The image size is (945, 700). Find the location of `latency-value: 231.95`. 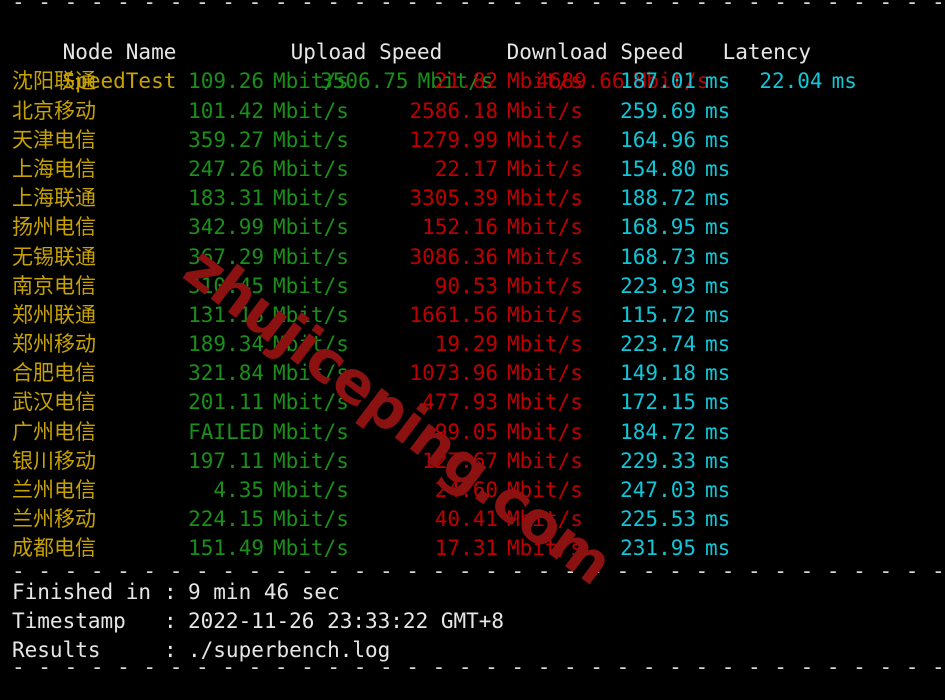

latency-value: 231.95 is located at coordinates (658, 548).